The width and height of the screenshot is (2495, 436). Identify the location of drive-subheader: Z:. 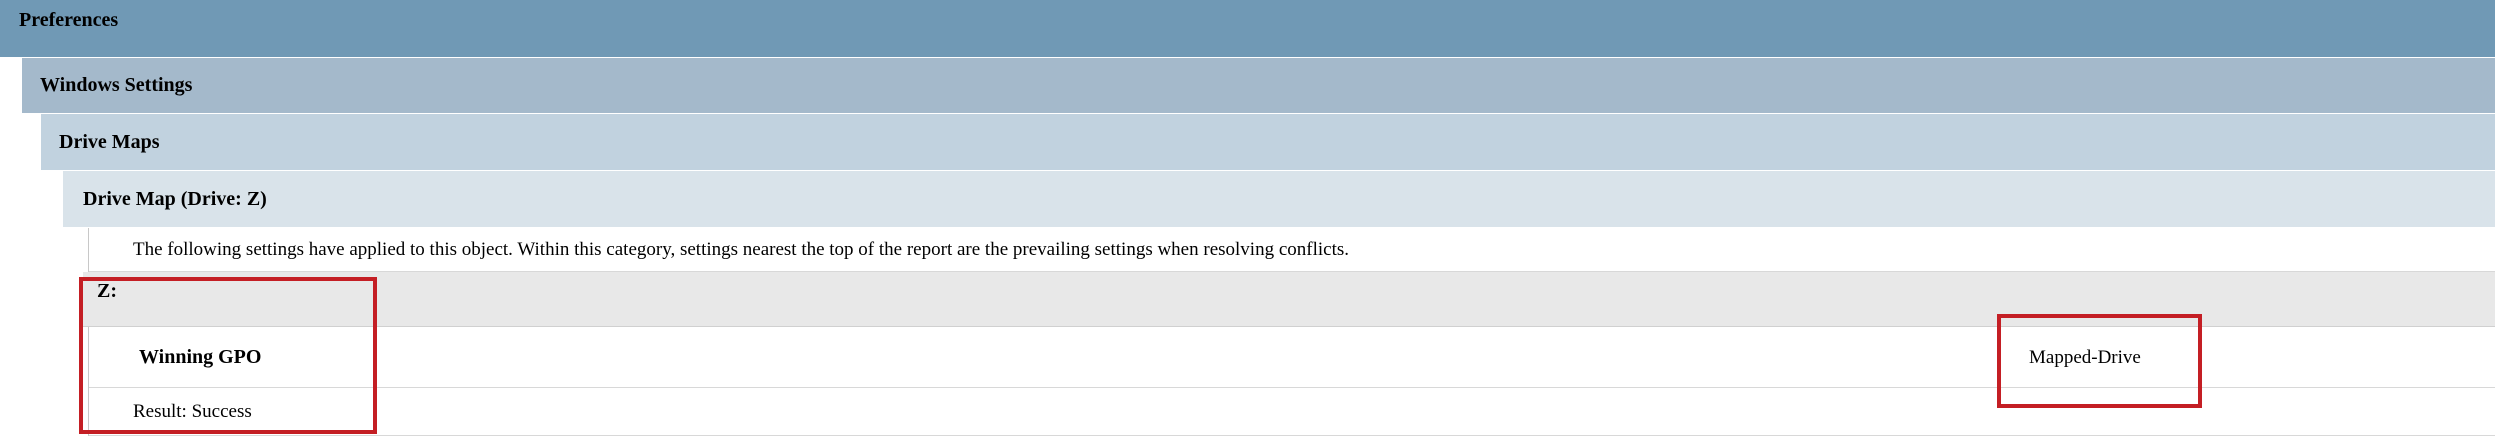
(1289, 299).